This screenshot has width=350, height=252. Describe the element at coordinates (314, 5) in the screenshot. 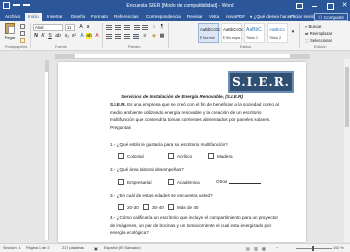

I see `minimize-icon` at that location.